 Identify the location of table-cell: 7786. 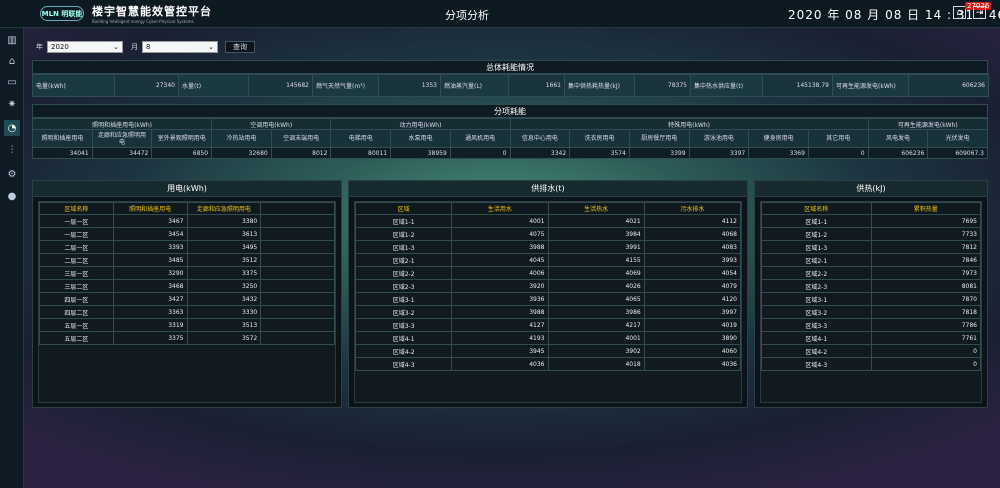
(925, 325).